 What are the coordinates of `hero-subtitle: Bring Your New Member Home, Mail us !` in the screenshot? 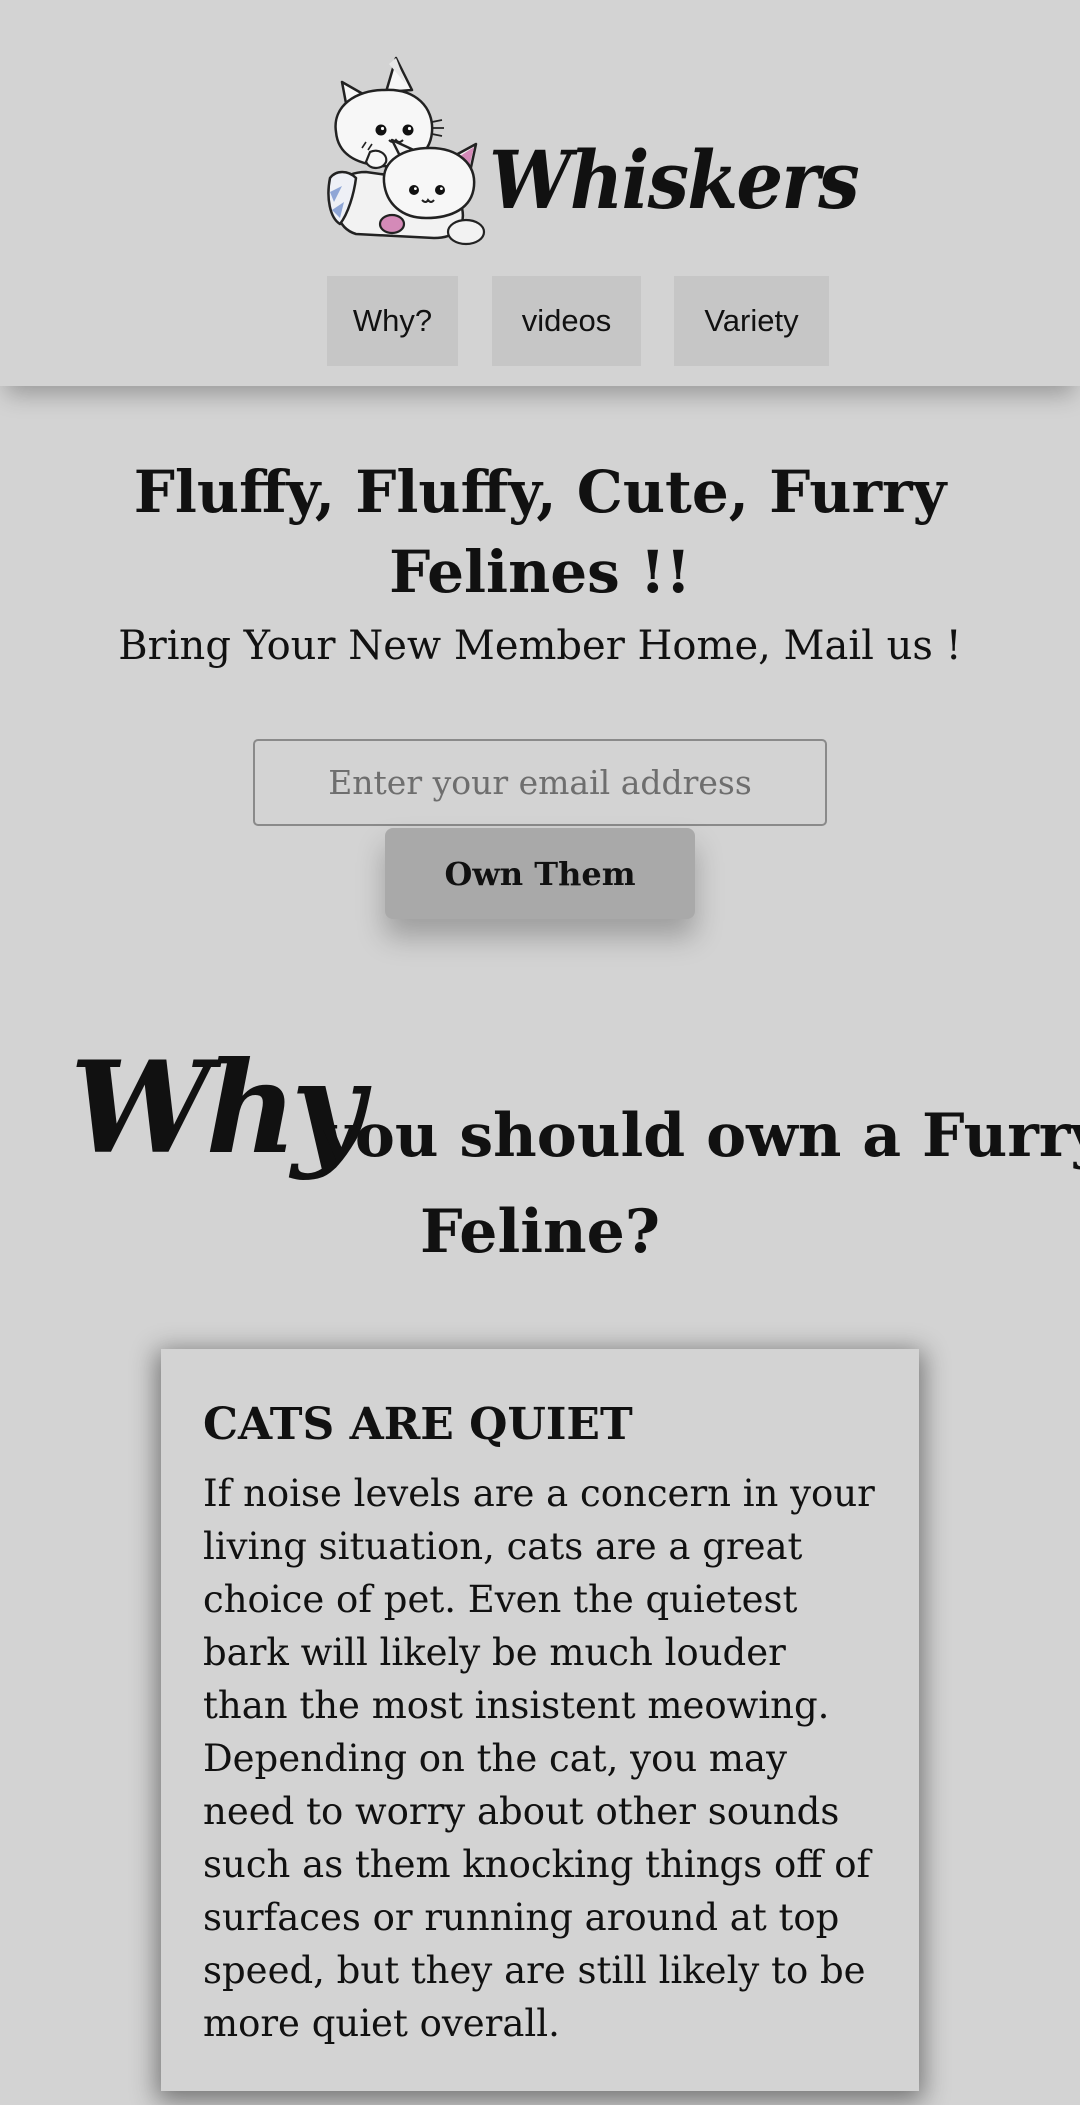 It's located at (540, 646).